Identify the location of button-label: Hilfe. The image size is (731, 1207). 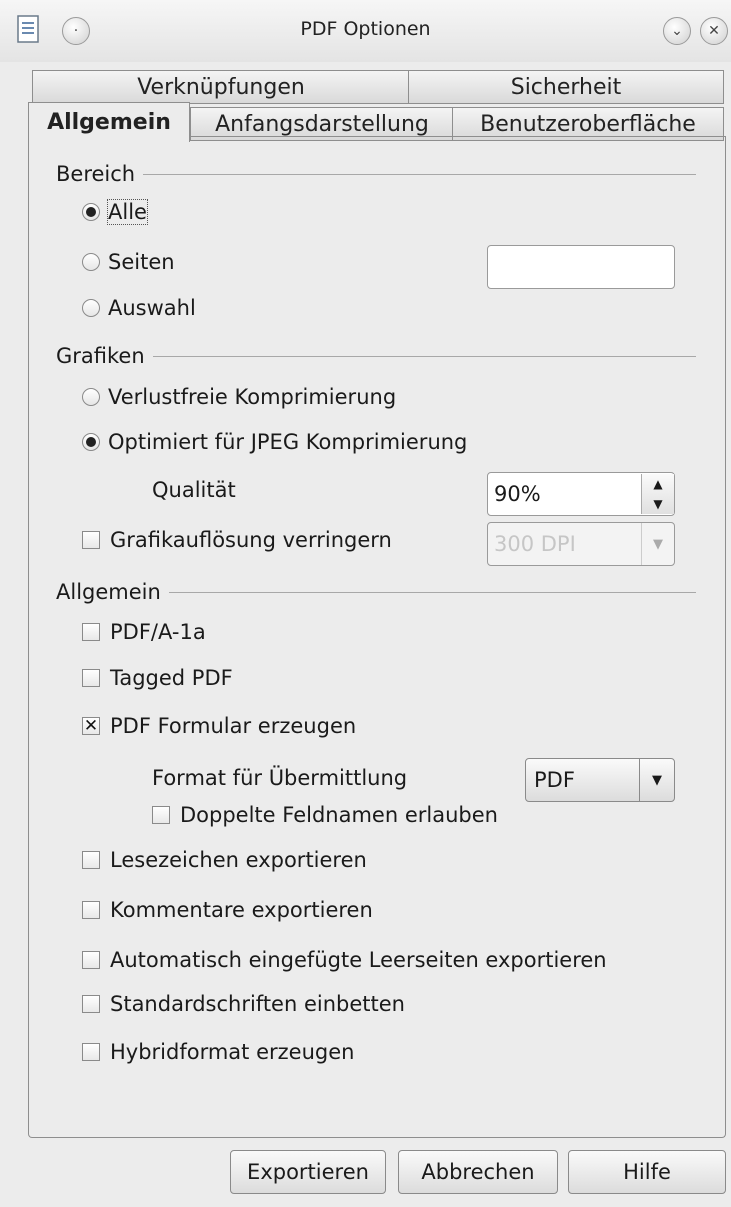
(647, 1172).